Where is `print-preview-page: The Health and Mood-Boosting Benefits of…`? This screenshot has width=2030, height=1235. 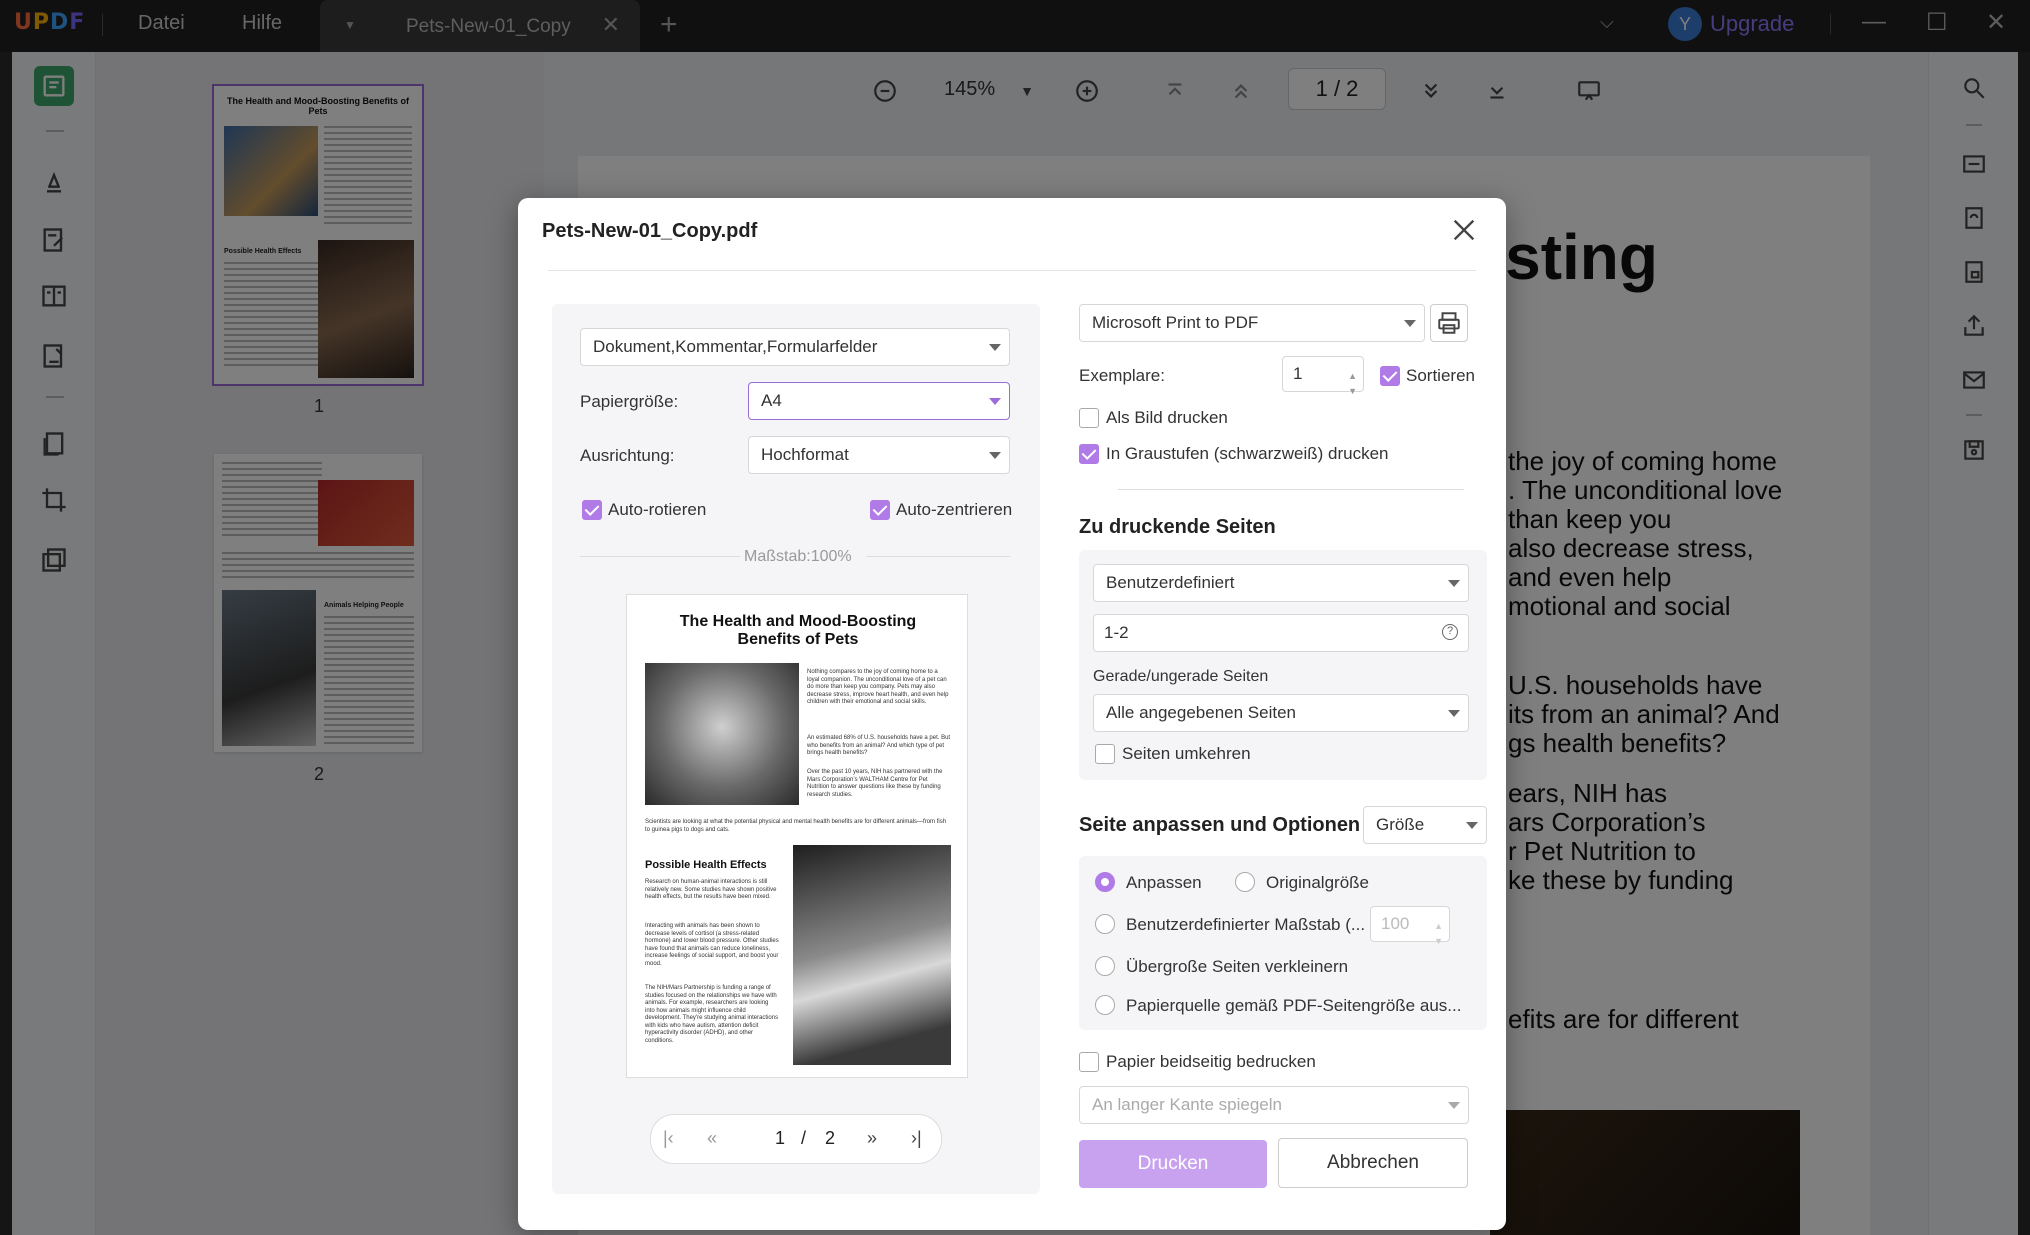
print-preview-page: The Health and Mood-Boosting Benefits of… is located at coordinates (797, 836).